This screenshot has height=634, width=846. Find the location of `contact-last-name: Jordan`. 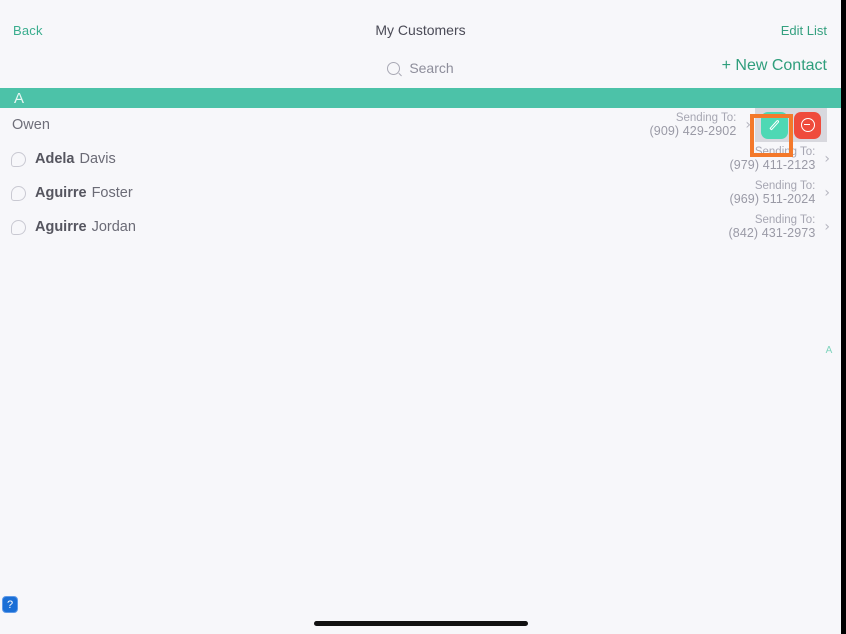

contact-last-name: Jordan is located at coordinates (113, 227).